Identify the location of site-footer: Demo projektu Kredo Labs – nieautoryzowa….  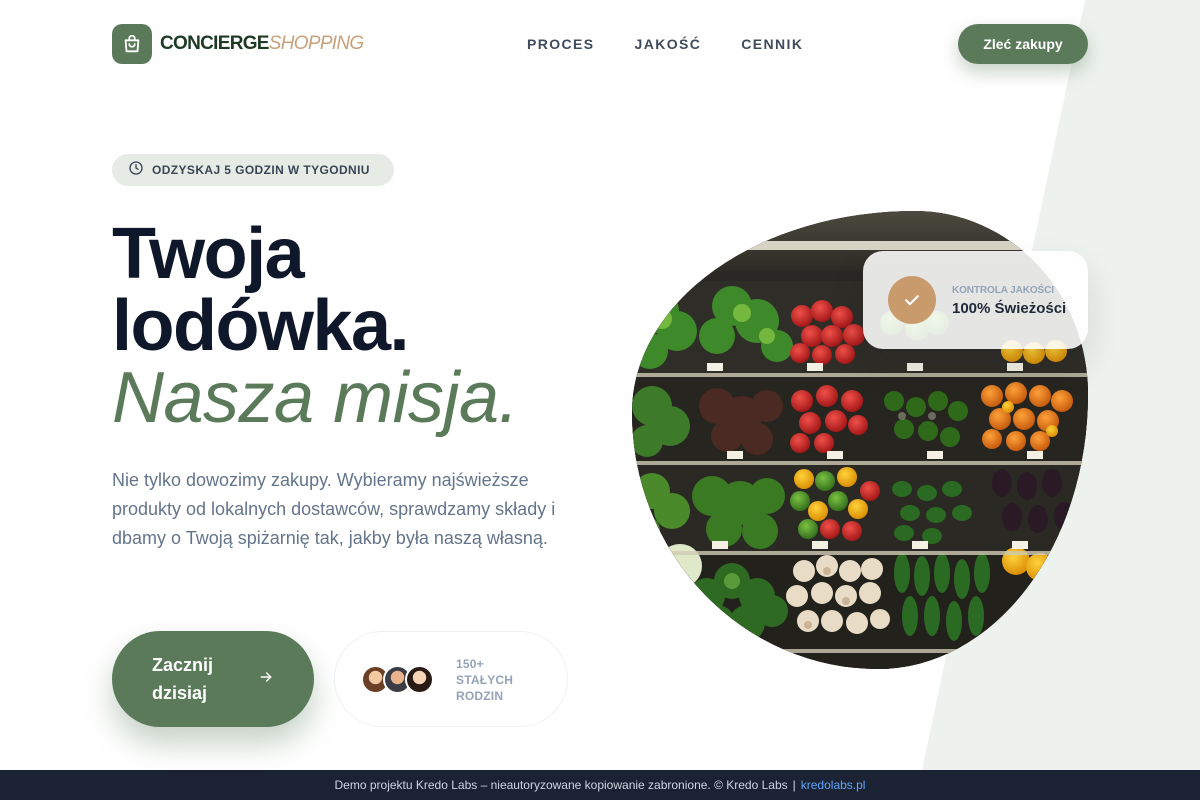
(600, 785).